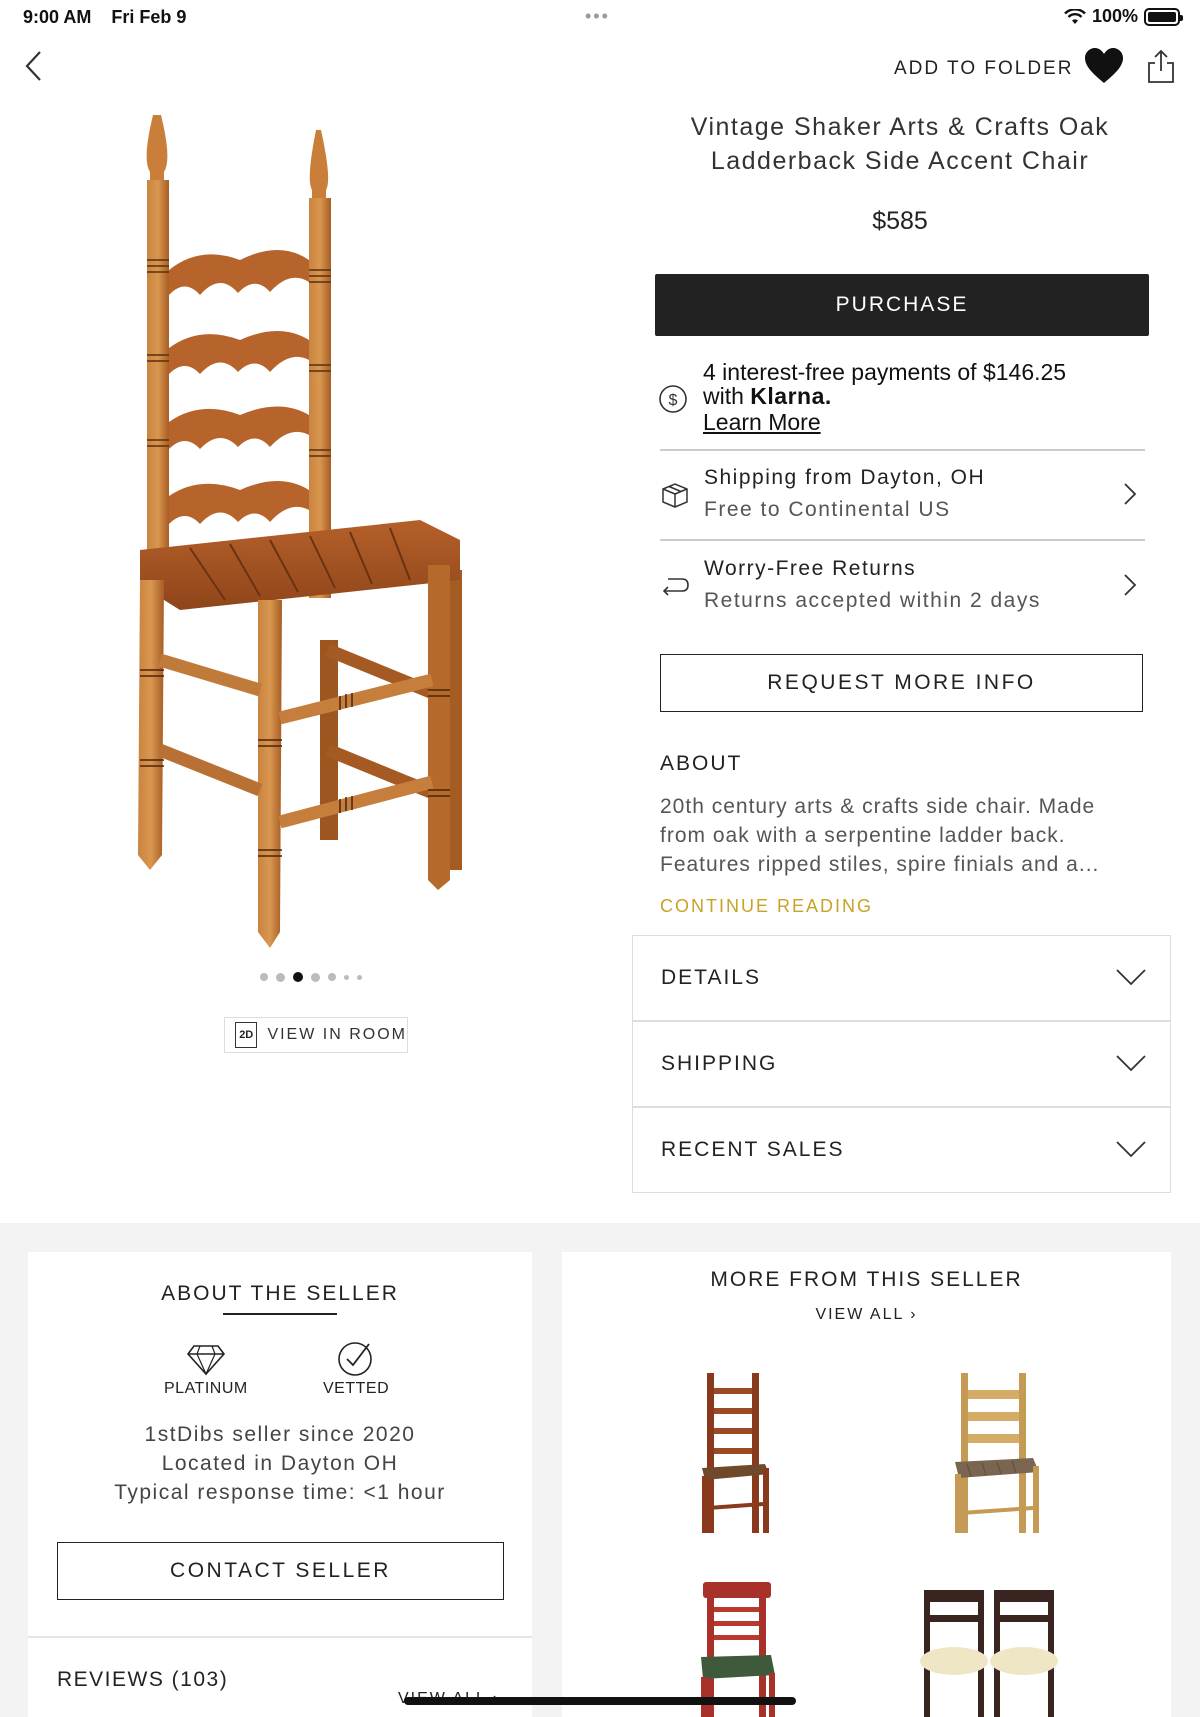 Image resolution: width=1200 pixels, height=1717 pixels. I want to click on klarna-line1: 4 interest-free payments of $146.25, so click(885, 372).